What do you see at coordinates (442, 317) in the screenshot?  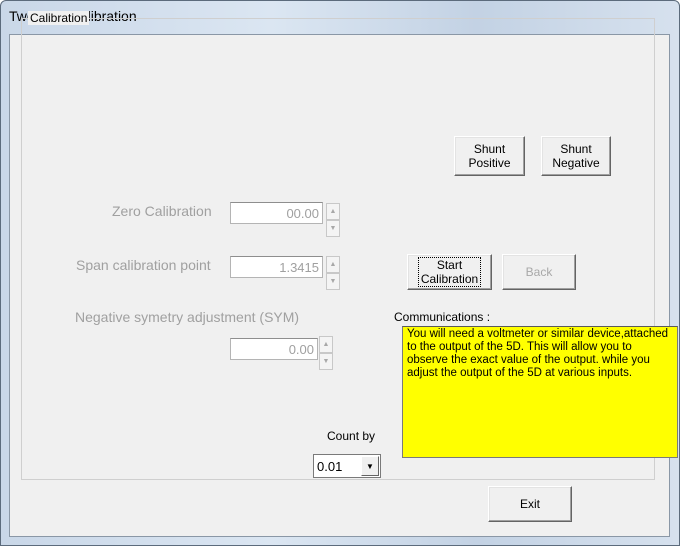 I see `communications-label: Communications :` at bounding box center [442, 317].